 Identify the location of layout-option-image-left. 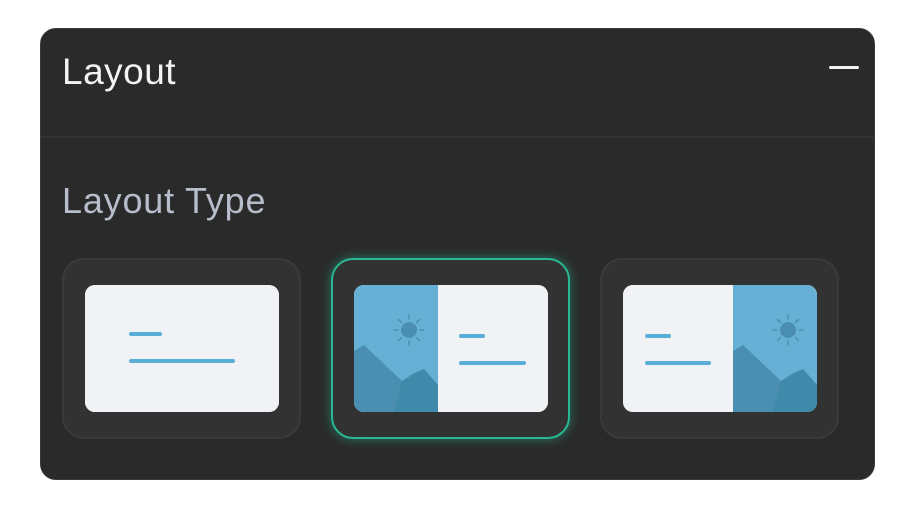
(450, 348).